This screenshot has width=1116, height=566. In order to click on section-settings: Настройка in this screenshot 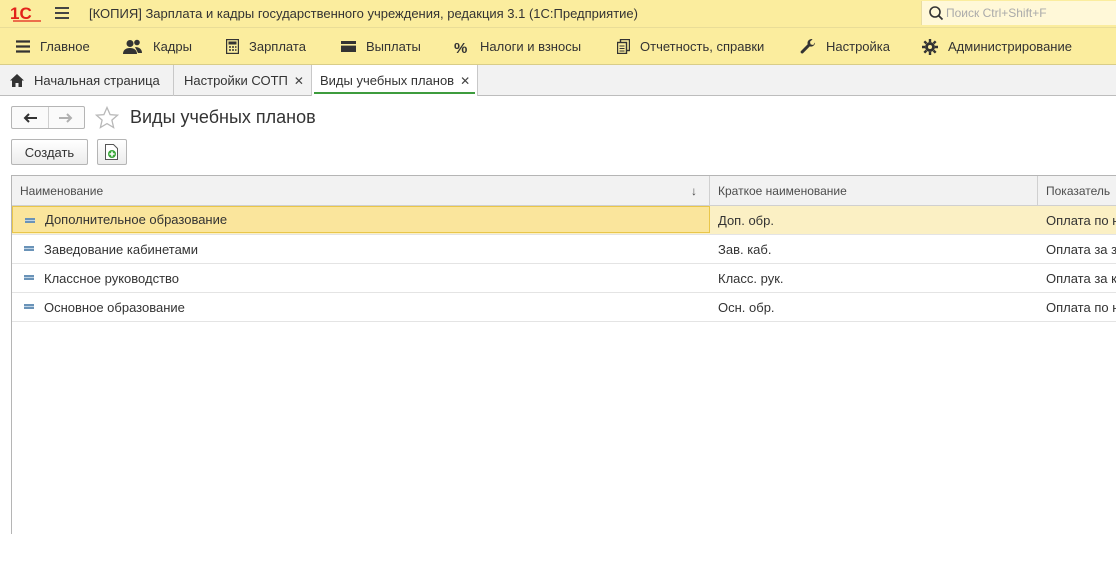, I will do `click(845, 46)`.